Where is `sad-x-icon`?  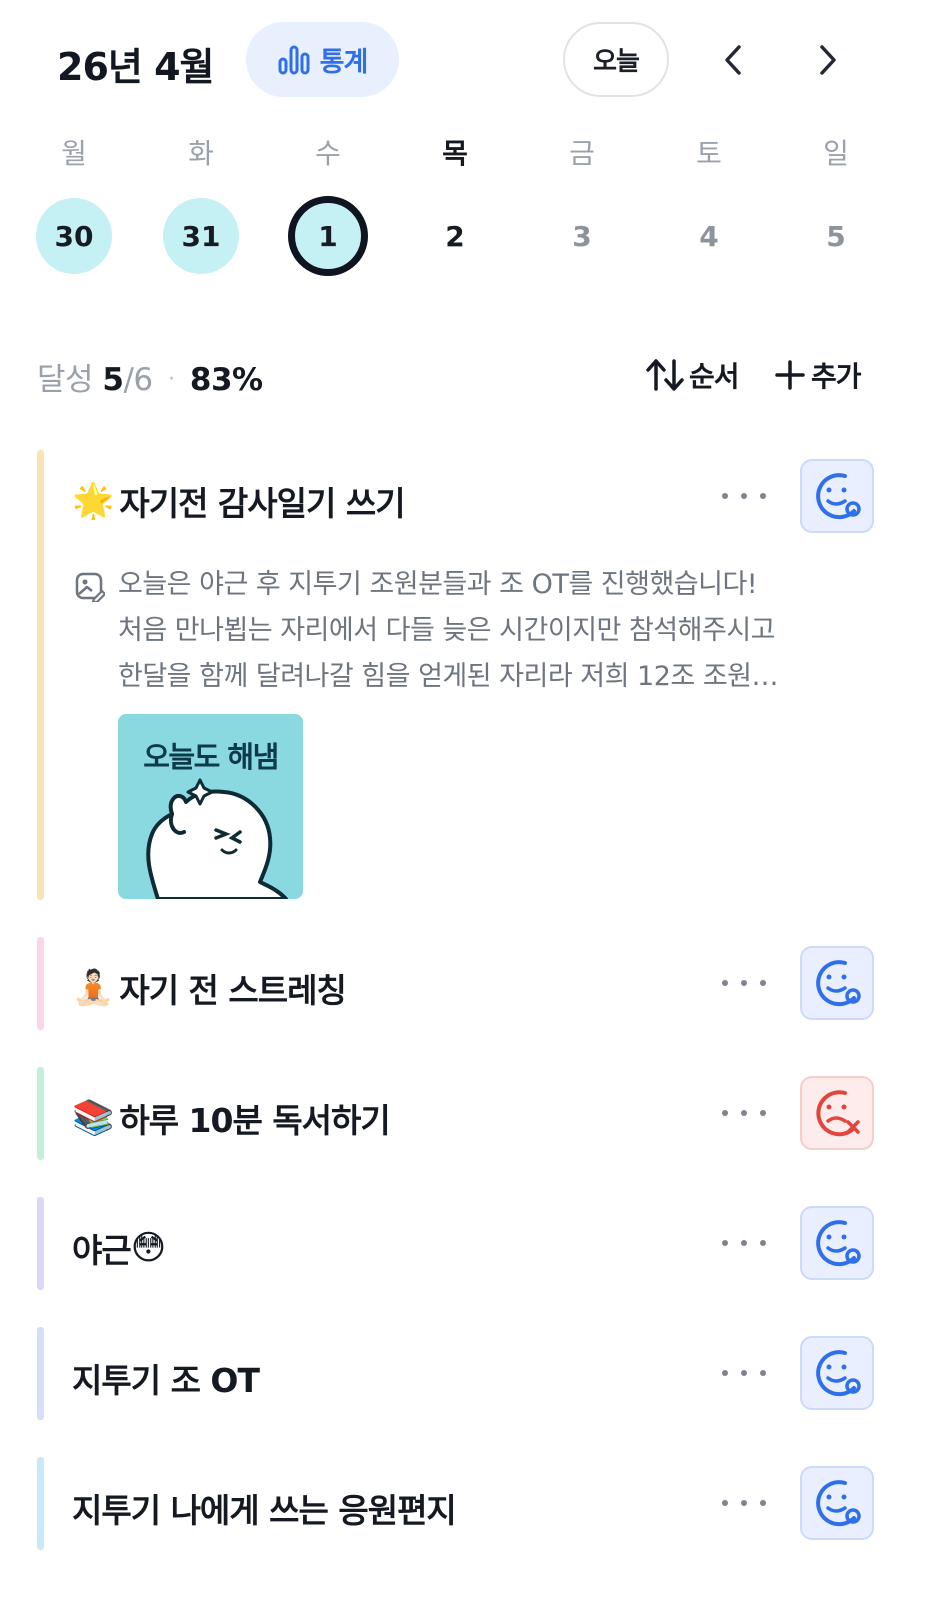
sad-x-icon is located at coordinates (838, 1113).